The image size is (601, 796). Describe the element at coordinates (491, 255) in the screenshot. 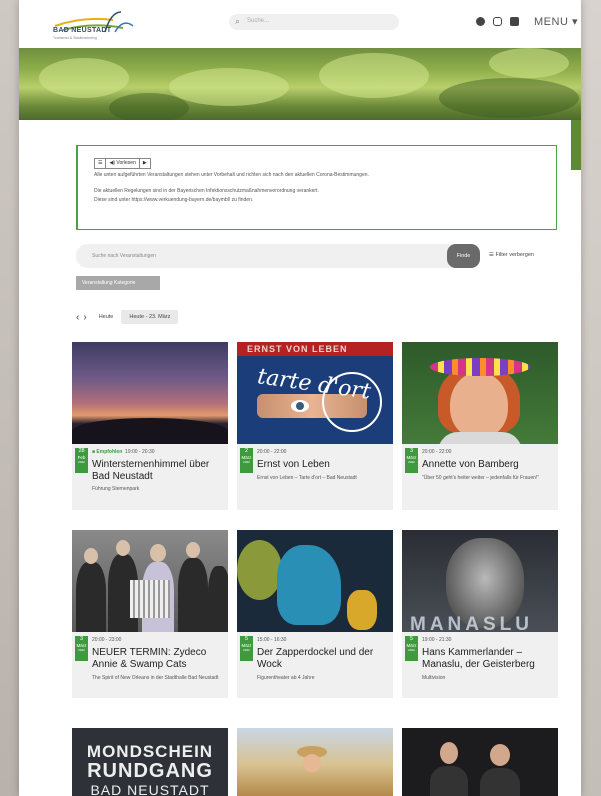

I see `filter-icon: ☰` at that location.